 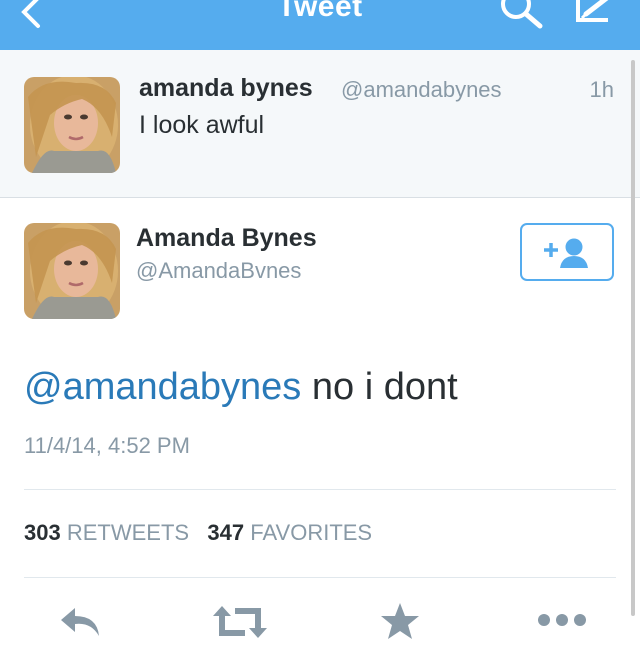 I want to click on parent-author-name: amanda bynes, so click(x=226, y=88).